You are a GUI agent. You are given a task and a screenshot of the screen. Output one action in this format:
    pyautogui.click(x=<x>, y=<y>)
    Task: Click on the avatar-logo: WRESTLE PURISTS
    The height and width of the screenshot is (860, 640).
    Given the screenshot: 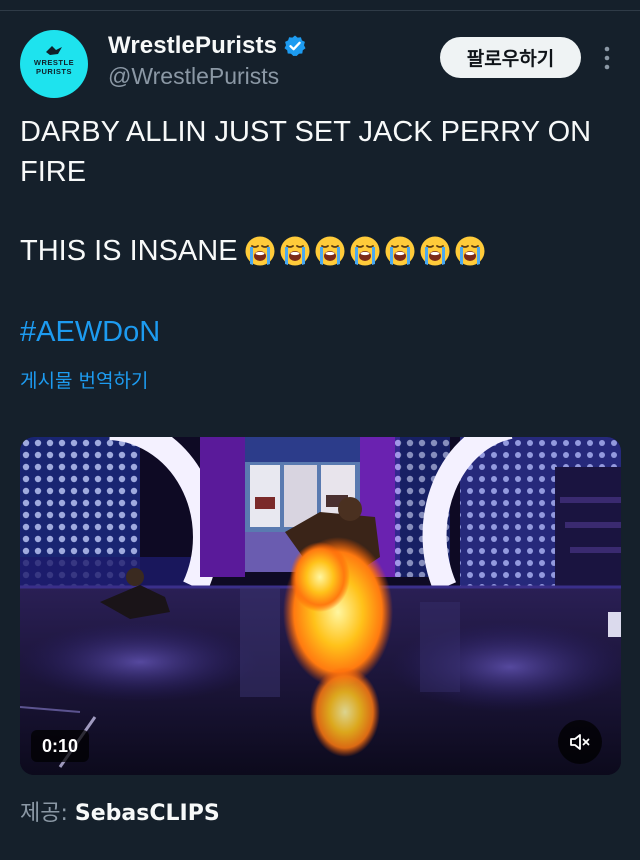 What is the action you would take?
    pyautogui.click(x=54, y=61)
    